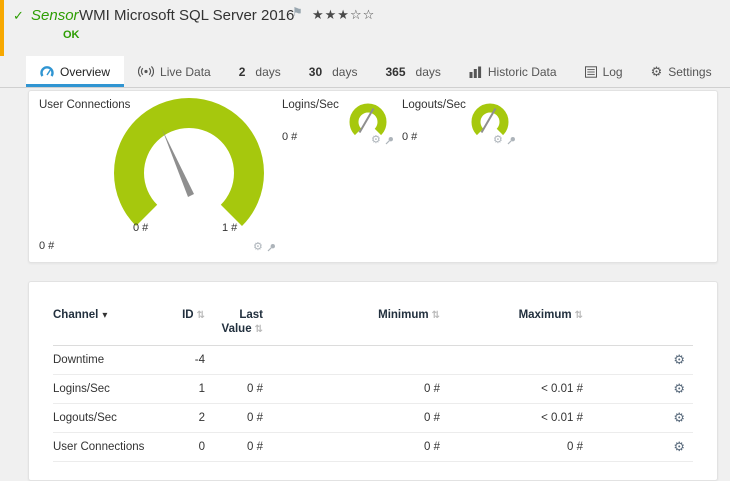 The image size is (730, 481). Describe the element at coordinates (201, 389) in the screenshot. I see `channel-id: 1` at that location.